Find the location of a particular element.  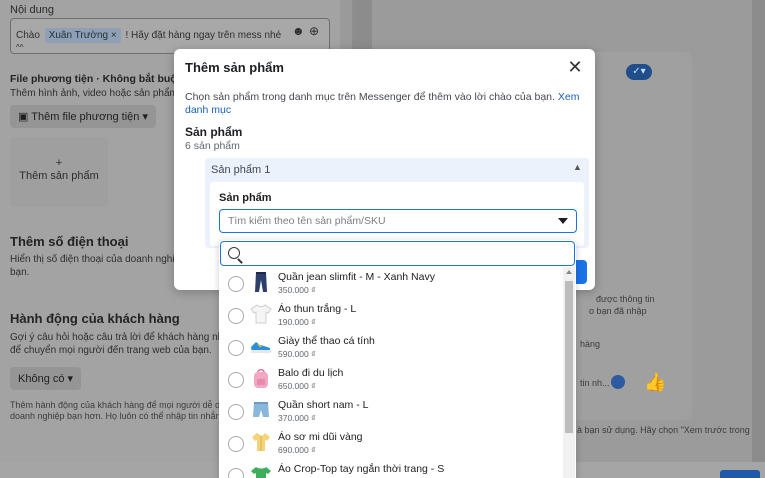

backpack-icon is located at coordinates (261, 378).